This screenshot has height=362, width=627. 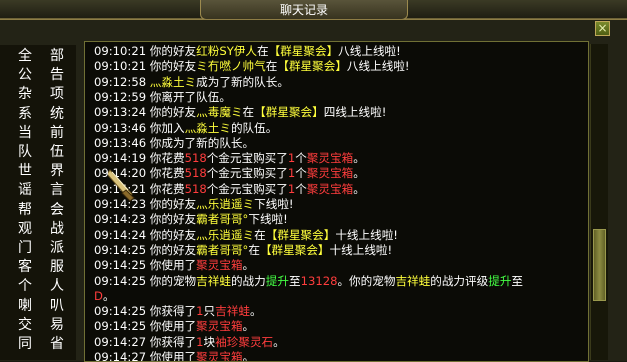 I want to click on chat-text: 块, so click(x=209, y=341).